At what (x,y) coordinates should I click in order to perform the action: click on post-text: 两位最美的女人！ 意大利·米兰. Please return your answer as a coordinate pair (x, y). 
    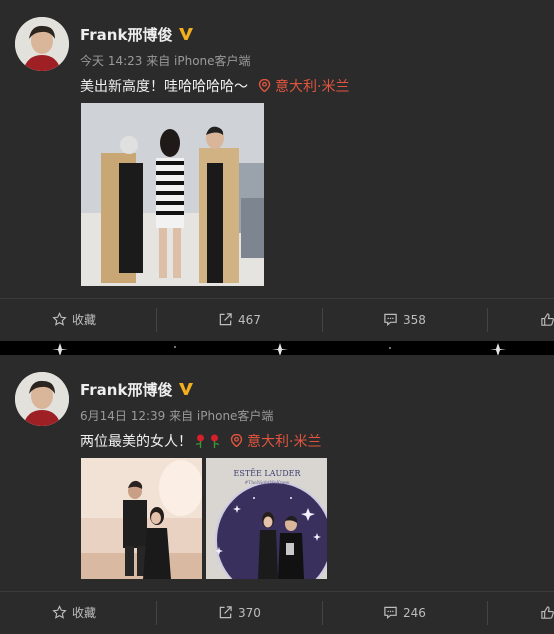
    Looking at the image, I should click on (200, 441).